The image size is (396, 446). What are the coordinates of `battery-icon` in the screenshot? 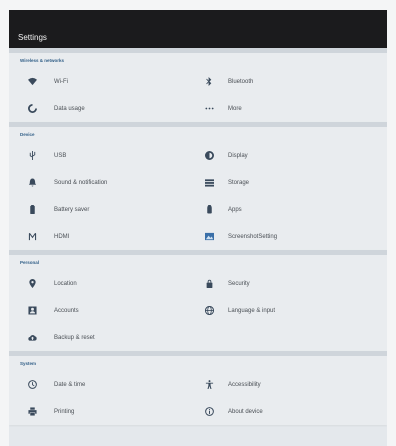 It's located at (32, 210).